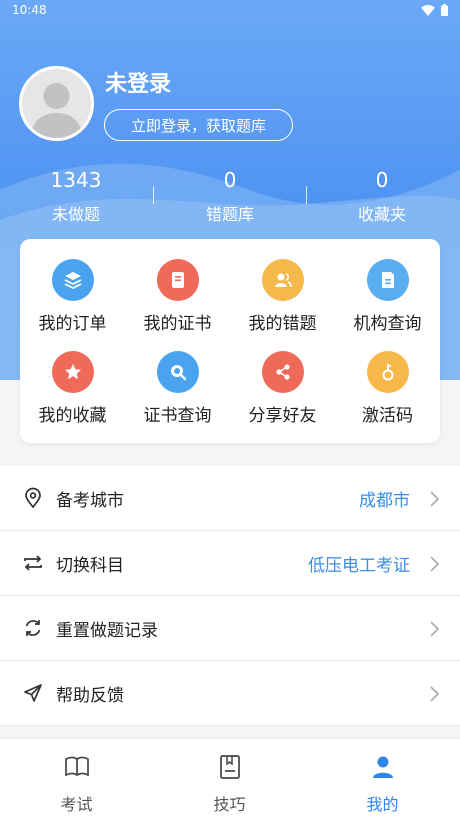 The image size is (460, 819). What do you see at coordinates (229, 804) in the screenshot?
I see `tab-label: 技巧` at bounding box center [229, 804].